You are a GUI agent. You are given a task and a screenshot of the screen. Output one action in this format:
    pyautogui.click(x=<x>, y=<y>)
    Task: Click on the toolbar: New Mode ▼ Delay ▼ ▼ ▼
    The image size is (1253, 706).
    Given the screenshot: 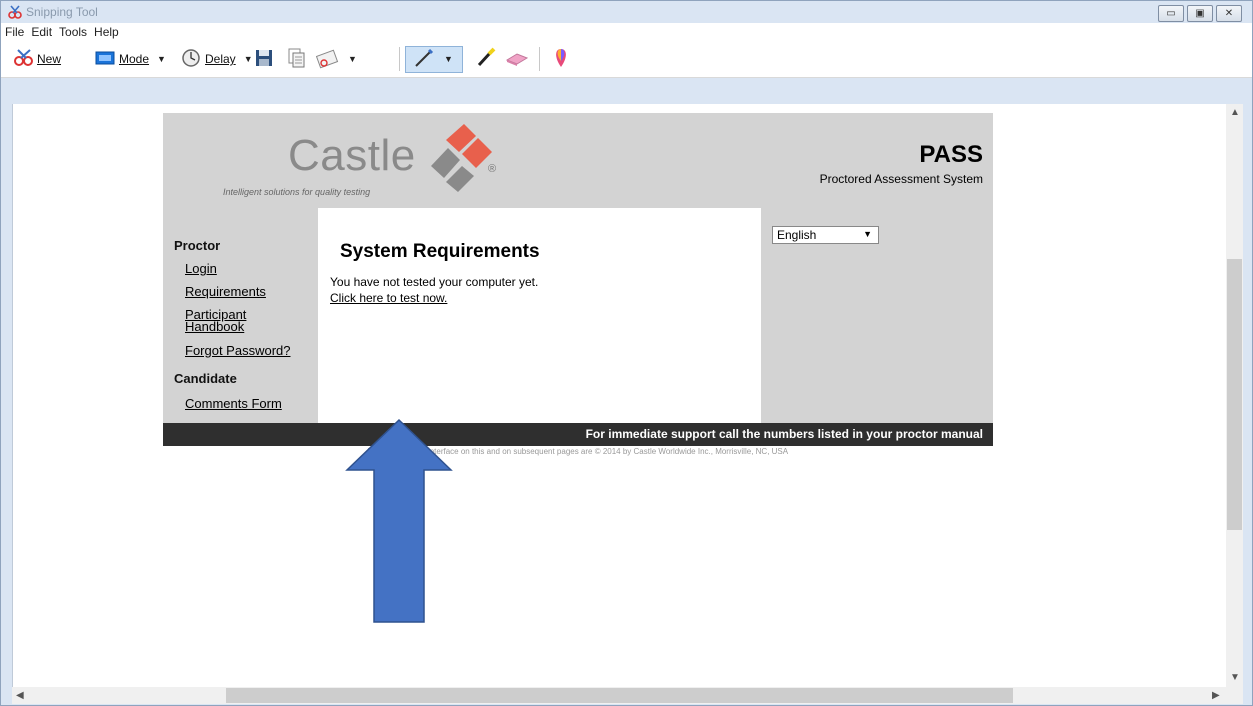 What is the action you would take?
    pyautogui.click(x=626, y=59)
    